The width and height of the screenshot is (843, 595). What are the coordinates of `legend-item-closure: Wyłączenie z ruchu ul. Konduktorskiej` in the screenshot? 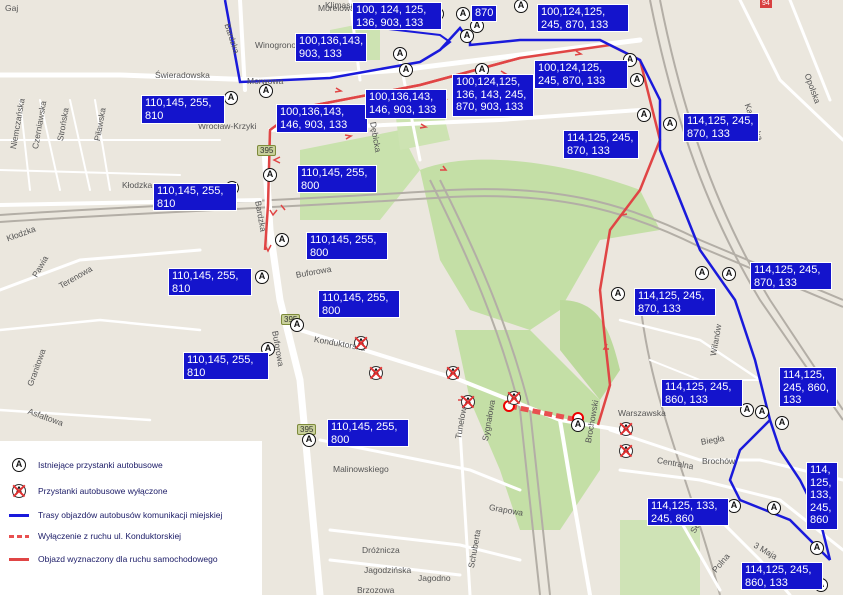 It's located at (94, 536).